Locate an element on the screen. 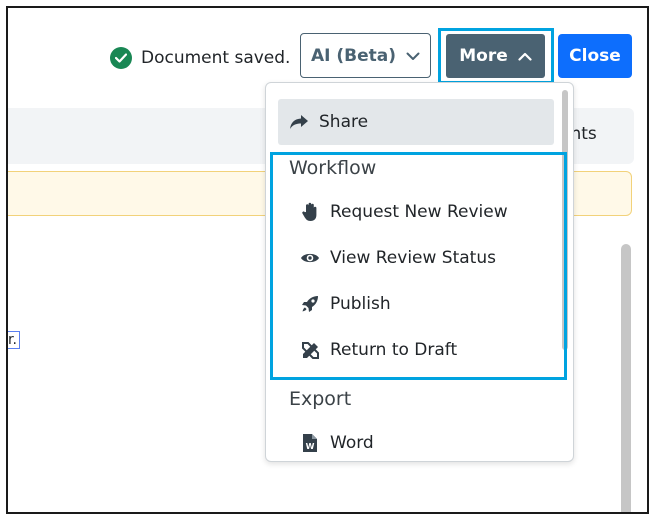  svg-text: W is located at coordinates (310, 446).